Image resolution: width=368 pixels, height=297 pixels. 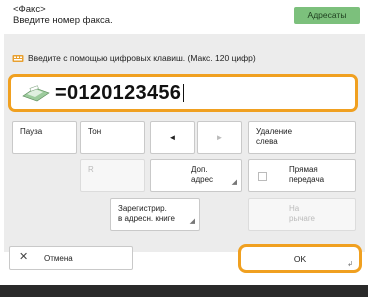 I want to click on fax-number-value: =0120123456, so click(x=118, y=92).